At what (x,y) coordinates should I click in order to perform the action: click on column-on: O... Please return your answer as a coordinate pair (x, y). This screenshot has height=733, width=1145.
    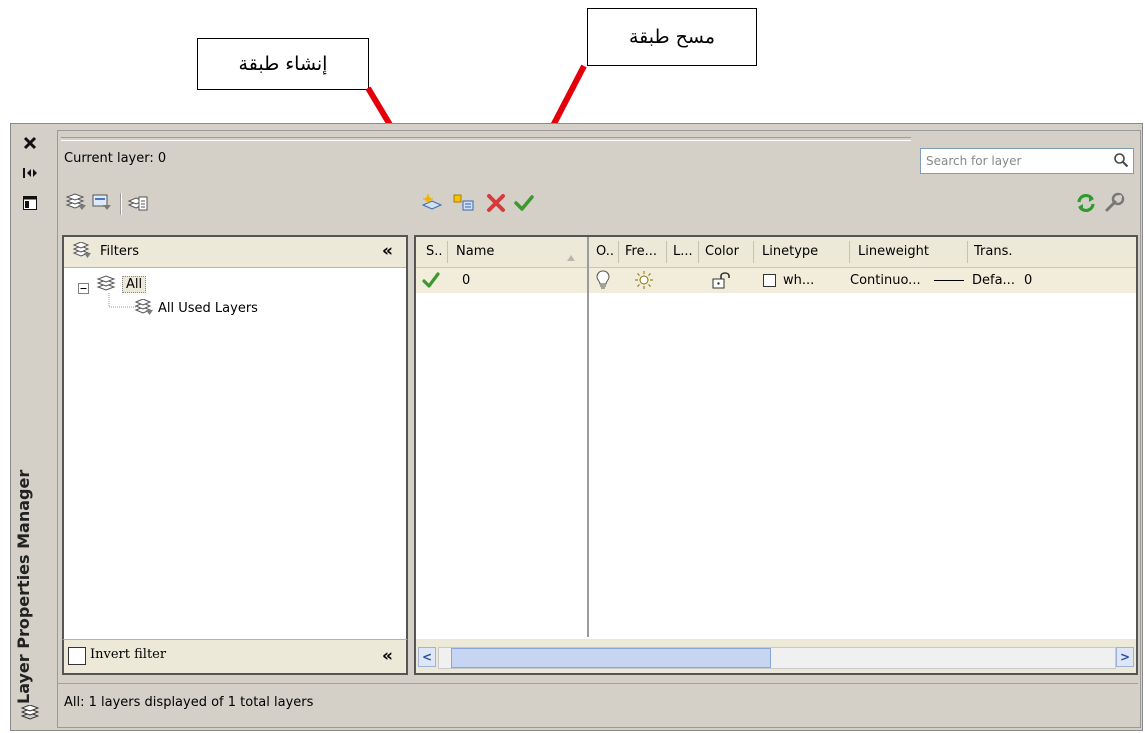
    Looking at the image, I should click on (605, 251).